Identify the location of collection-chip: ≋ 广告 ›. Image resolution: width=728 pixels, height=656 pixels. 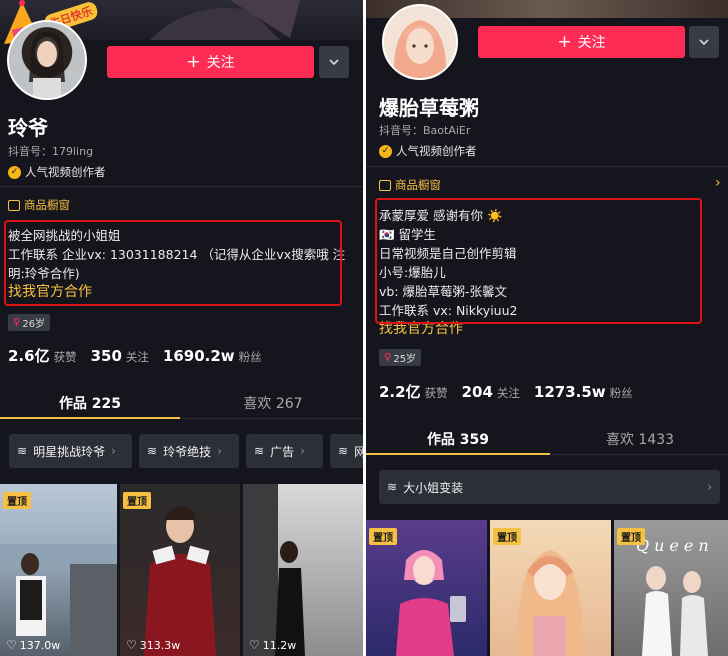
(284, 451).